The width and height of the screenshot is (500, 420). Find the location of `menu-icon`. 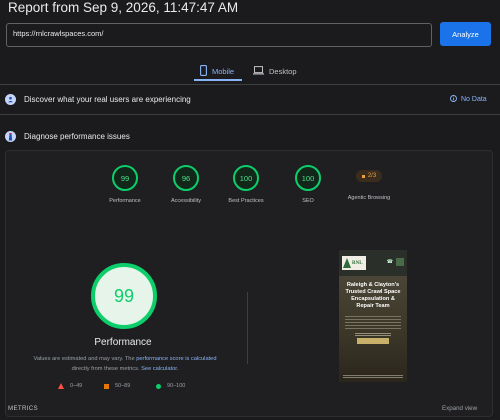

menu-icon is located at coordinates (400, 262).